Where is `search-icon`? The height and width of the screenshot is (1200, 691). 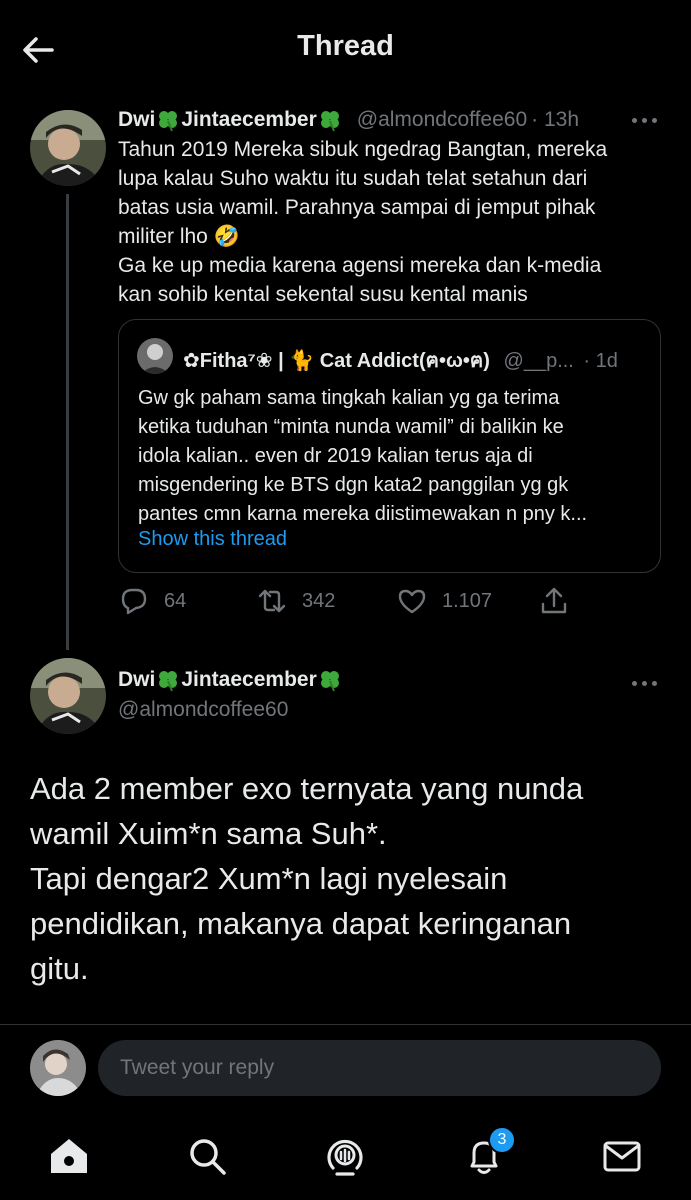
search-icon is located at coordinates (208, 1157).